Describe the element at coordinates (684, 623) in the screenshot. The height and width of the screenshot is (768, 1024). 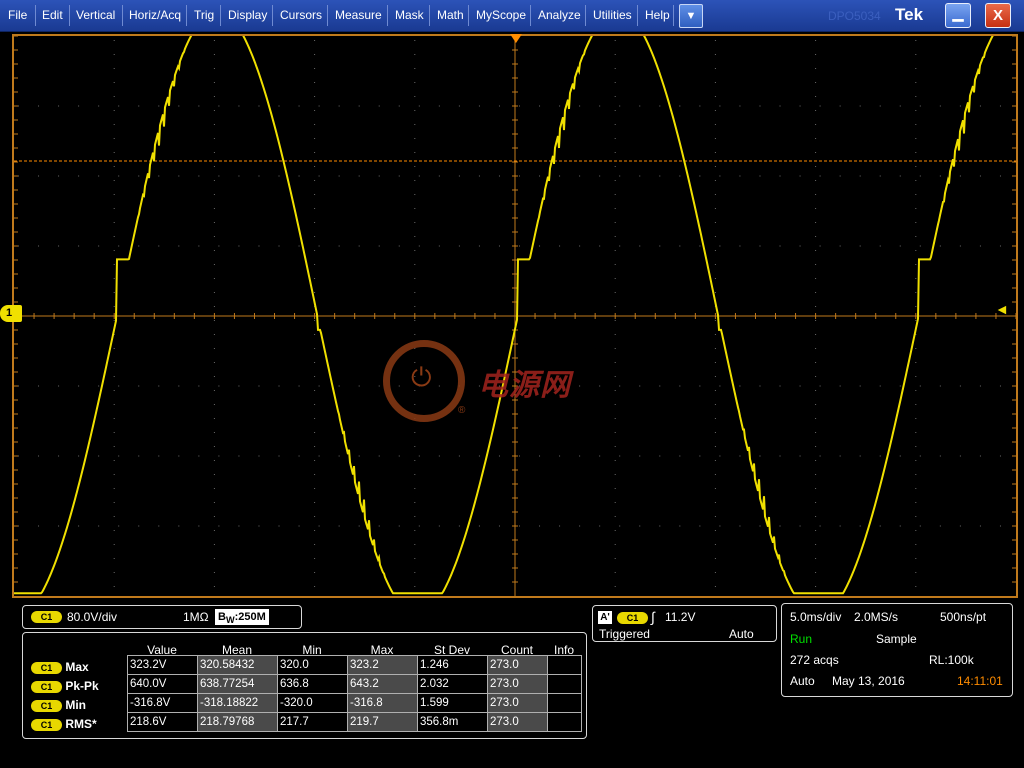
I see `trigger-panel: A' C1 ∫ 11.2V Triggered Auto` at that location.